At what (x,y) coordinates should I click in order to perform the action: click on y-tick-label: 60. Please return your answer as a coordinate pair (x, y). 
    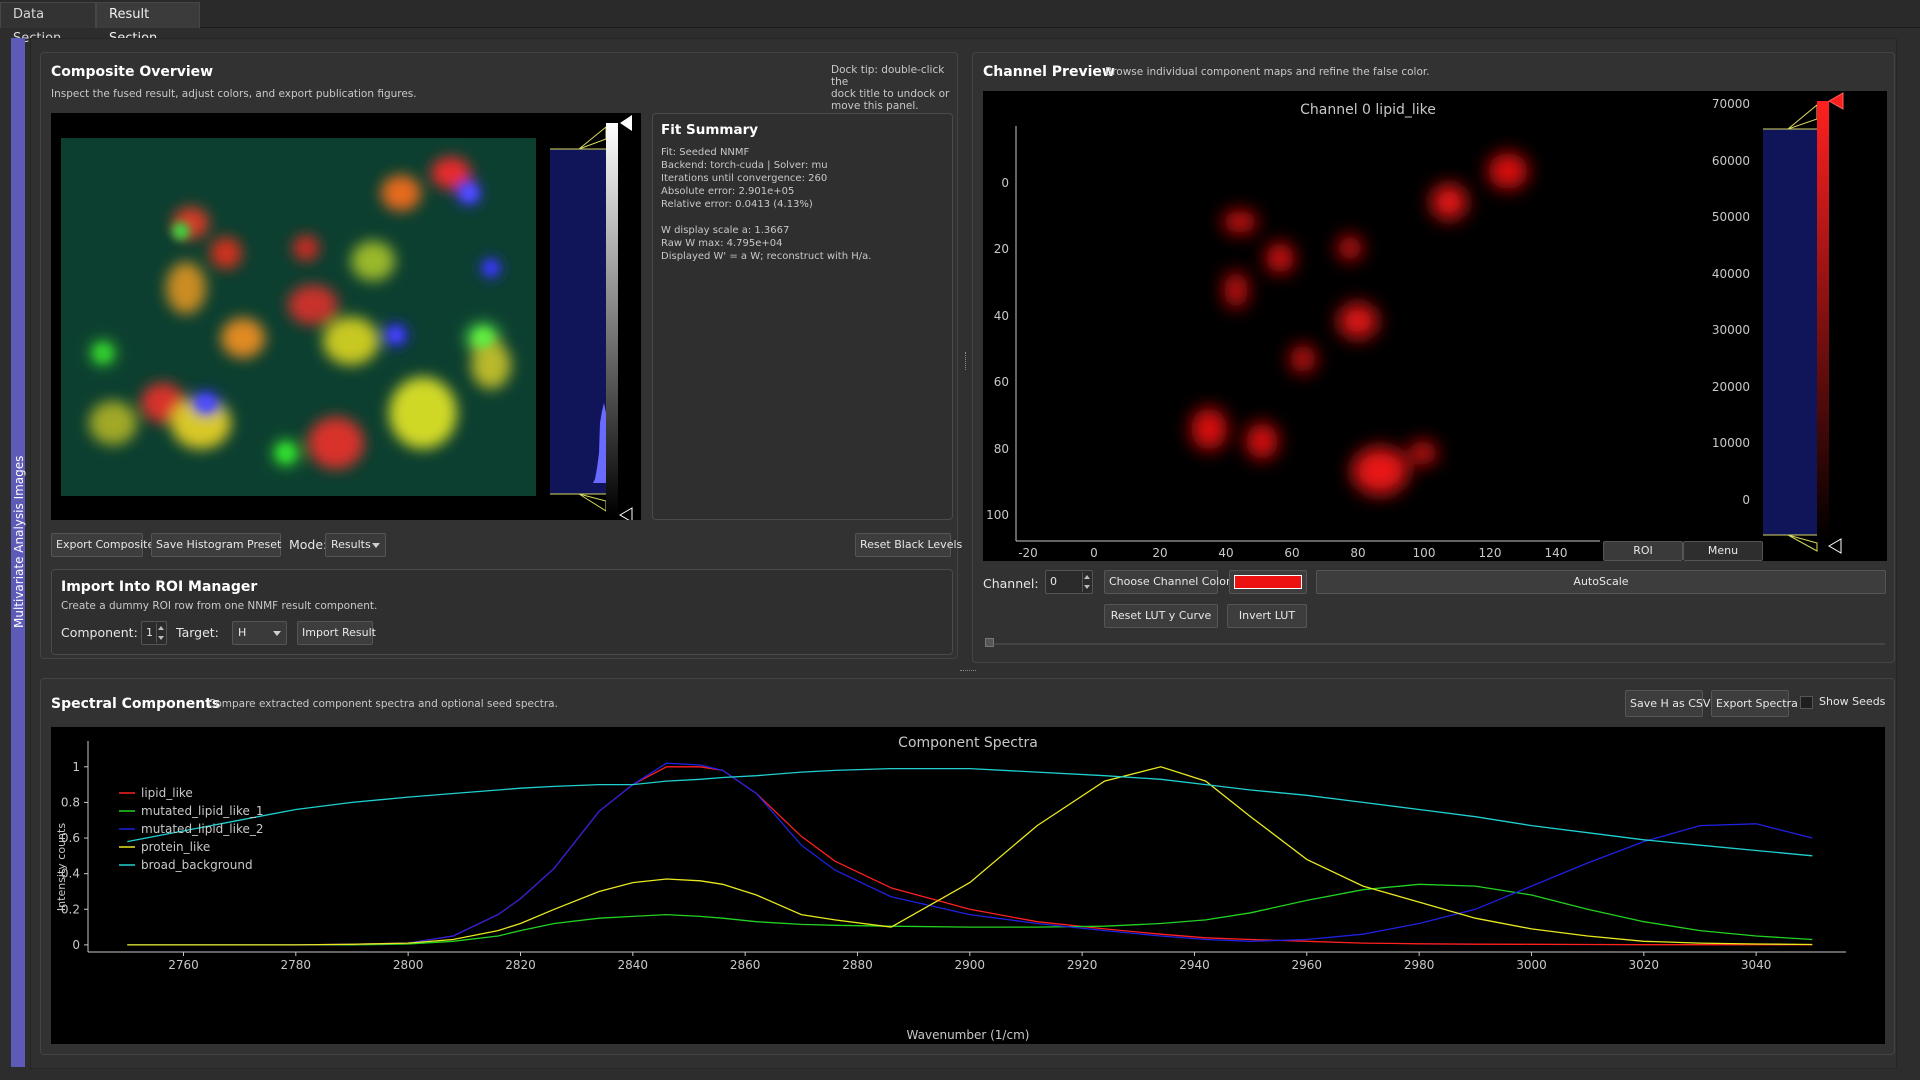
    Looking at the image, I should click on (1001, 382).